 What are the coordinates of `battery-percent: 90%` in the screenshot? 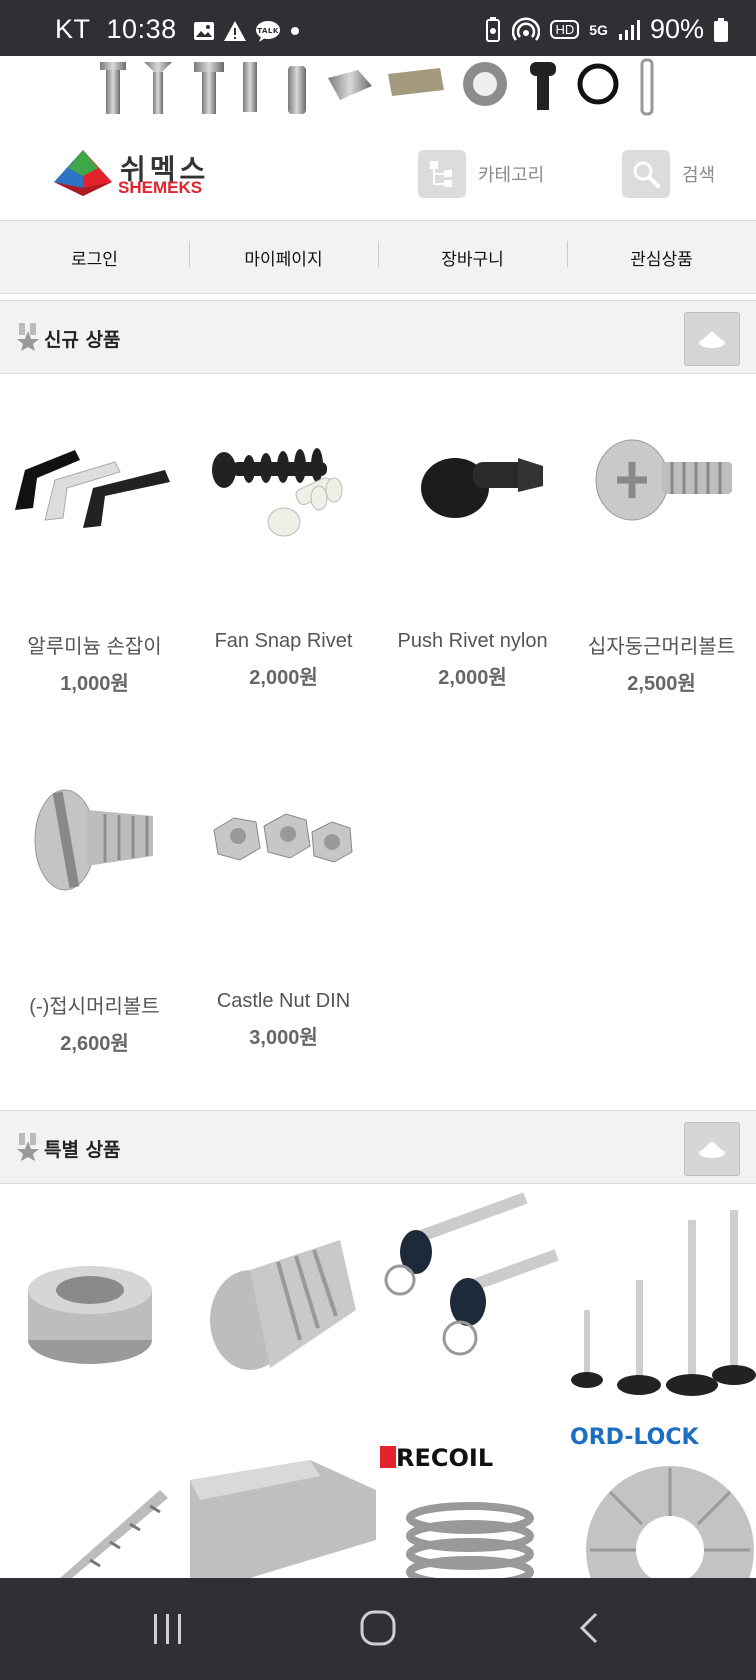 It's located at (676, 29).